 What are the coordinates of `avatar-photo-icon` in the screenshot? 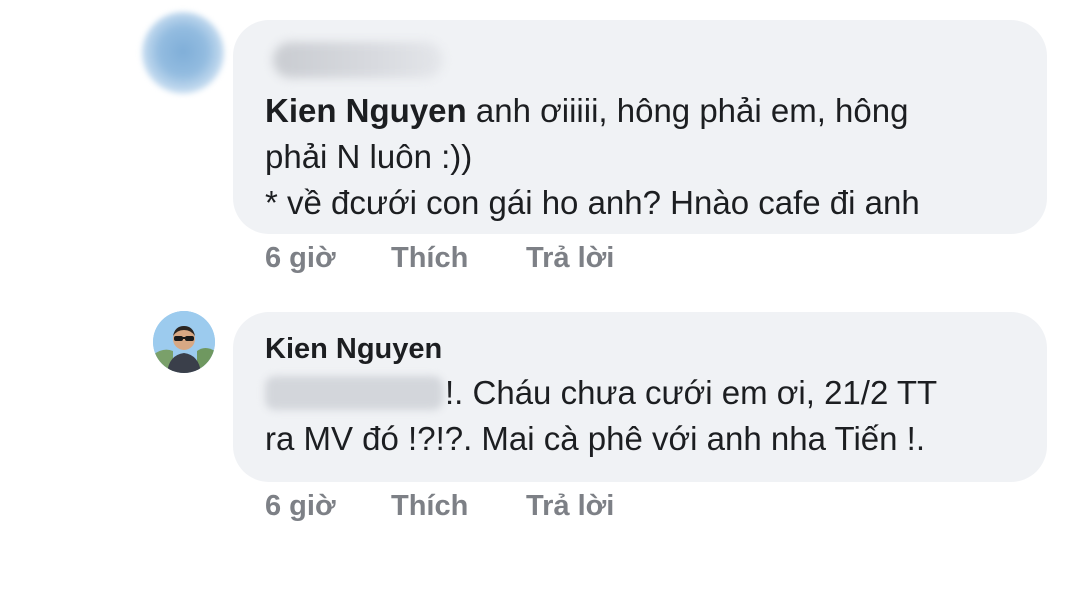 It's located at (184, 342).